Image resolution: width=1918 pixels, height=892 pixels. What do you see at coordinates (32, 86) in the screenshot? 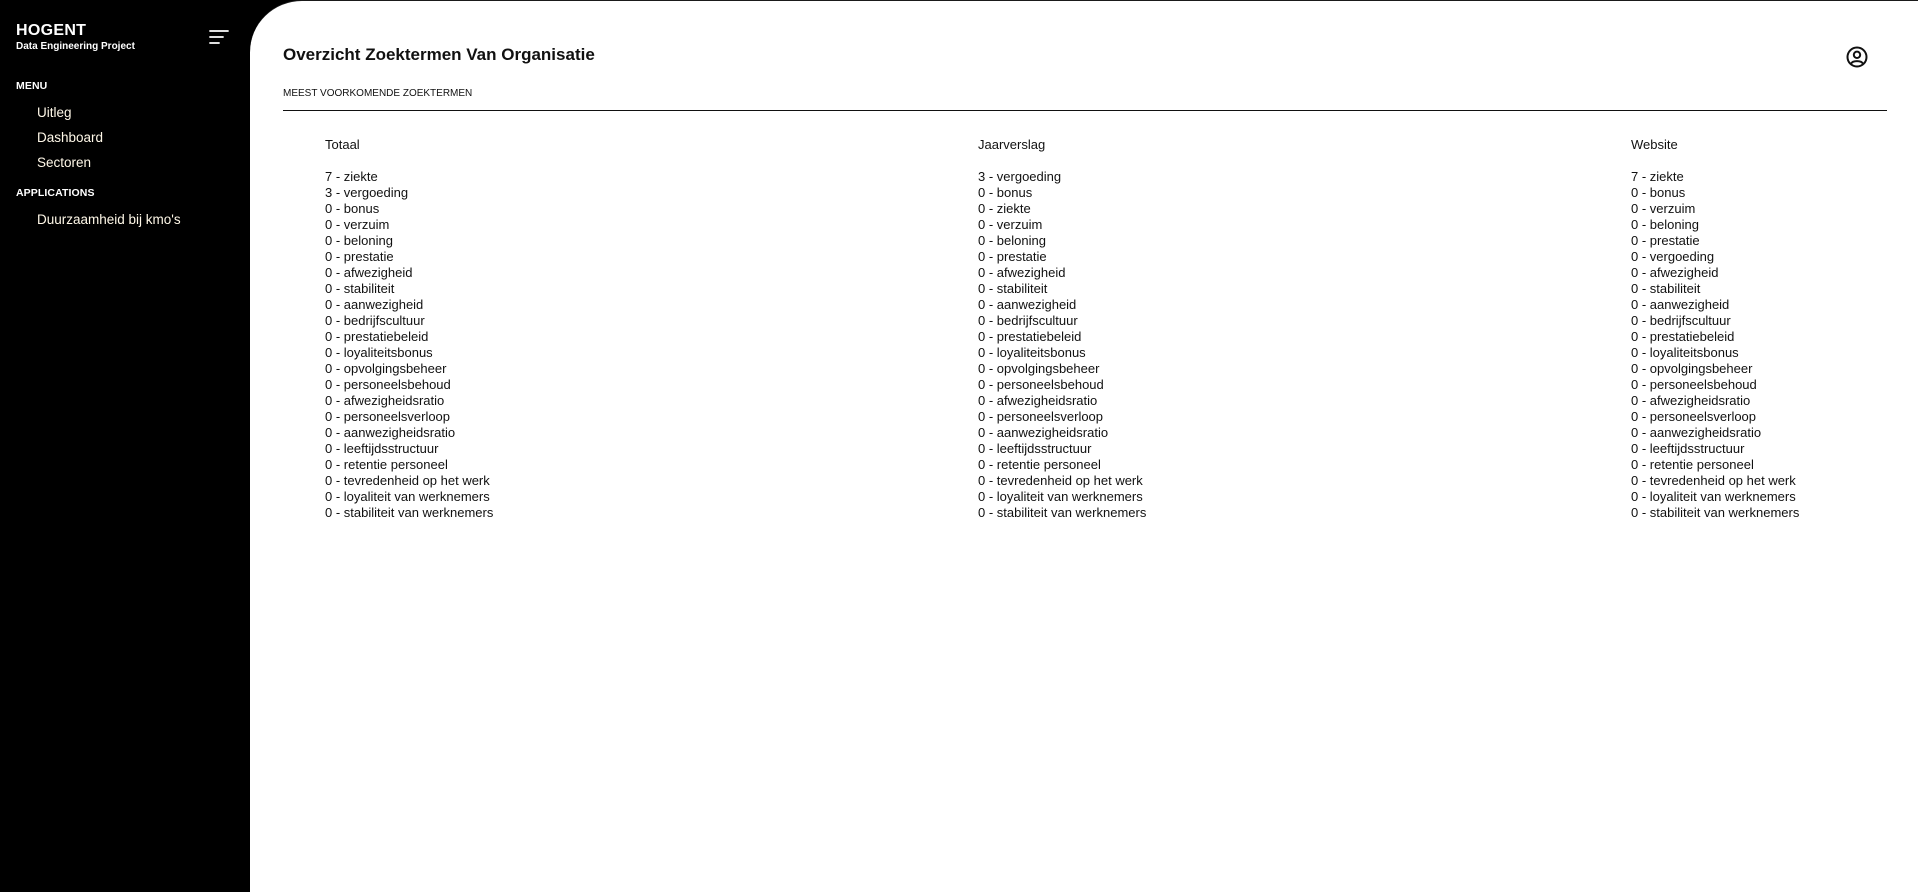
I see `menu-section-label: MENU` at bounding box center [32, 86].